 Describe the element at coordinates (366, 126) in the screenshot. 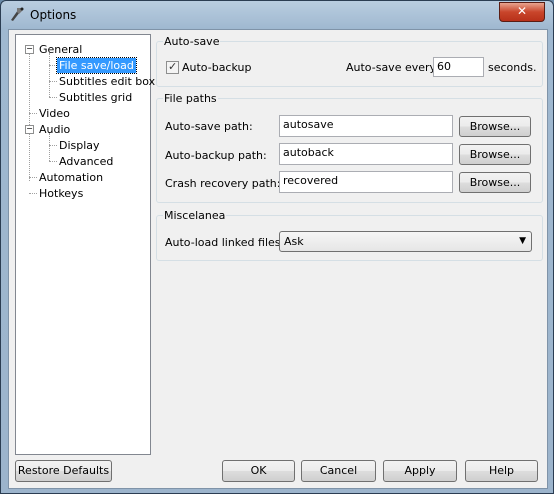

I see `autosave-path-input: autosave` at that location.